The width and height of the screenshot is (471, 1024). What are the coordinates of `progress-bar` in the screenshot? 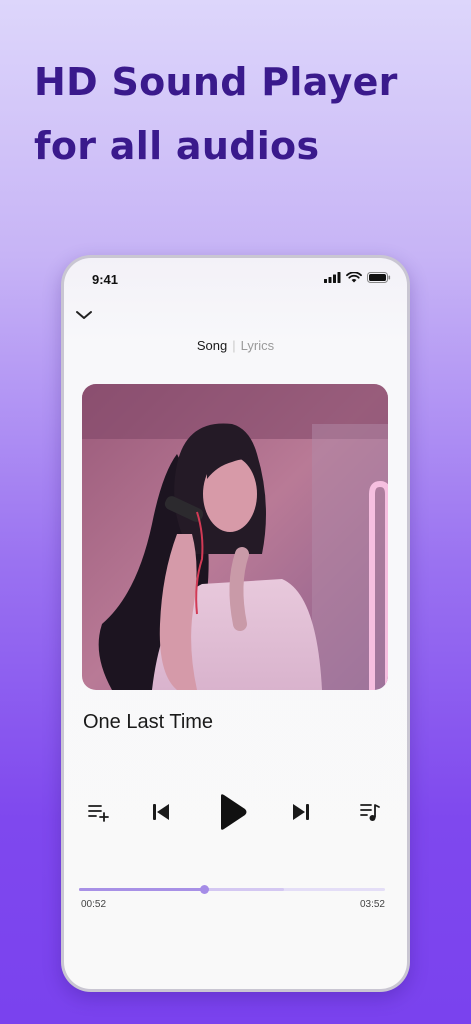 It's located at (232, 889).